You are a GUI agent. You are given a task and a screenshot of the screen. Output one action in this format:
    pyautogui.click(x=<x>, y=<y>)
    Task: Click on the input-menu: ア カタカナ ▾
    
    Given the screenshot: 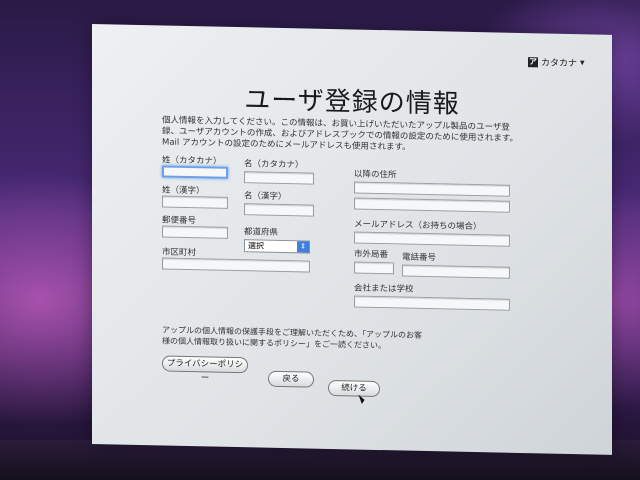 What is the action you would take?
    pyautogui.click(x=556, y=62)
    